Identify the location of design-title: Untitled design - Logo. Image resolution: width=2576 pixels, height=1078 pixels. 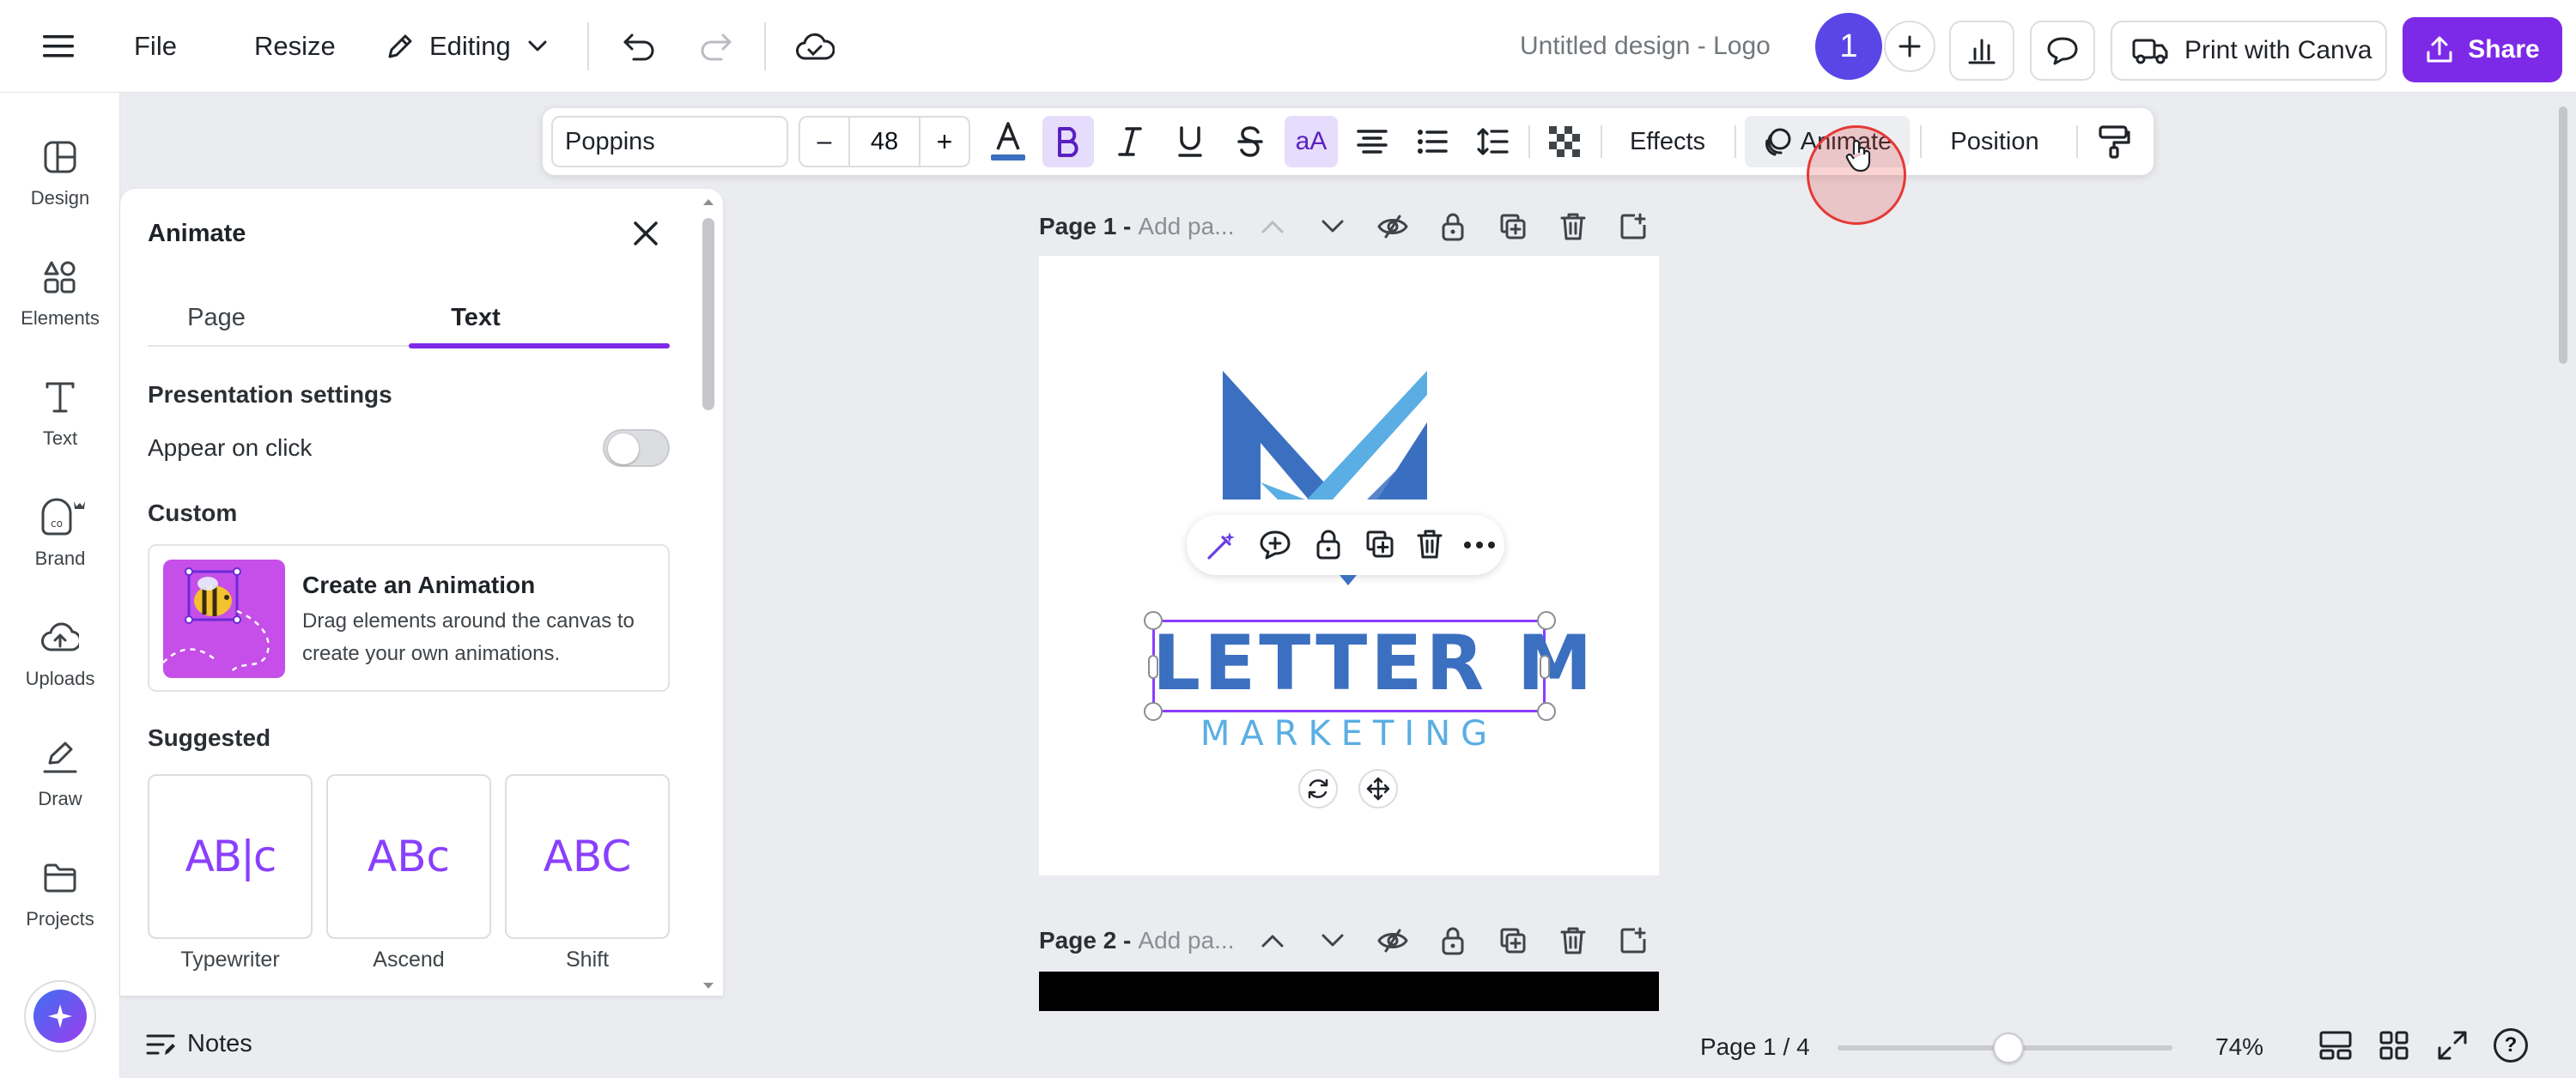
(1645, 47).